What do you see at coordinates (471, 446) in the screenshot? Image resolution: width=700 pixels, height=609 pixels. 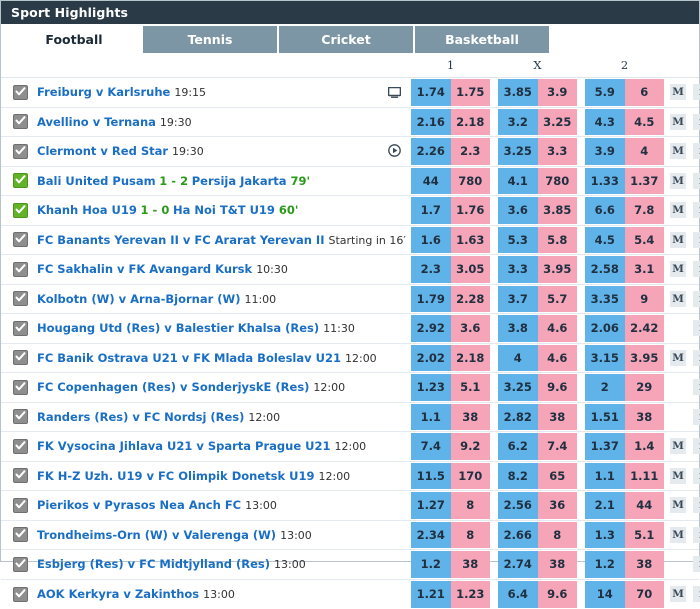 I see `odd-lay-home-win: 9.2` at bounding box center [471, 446].